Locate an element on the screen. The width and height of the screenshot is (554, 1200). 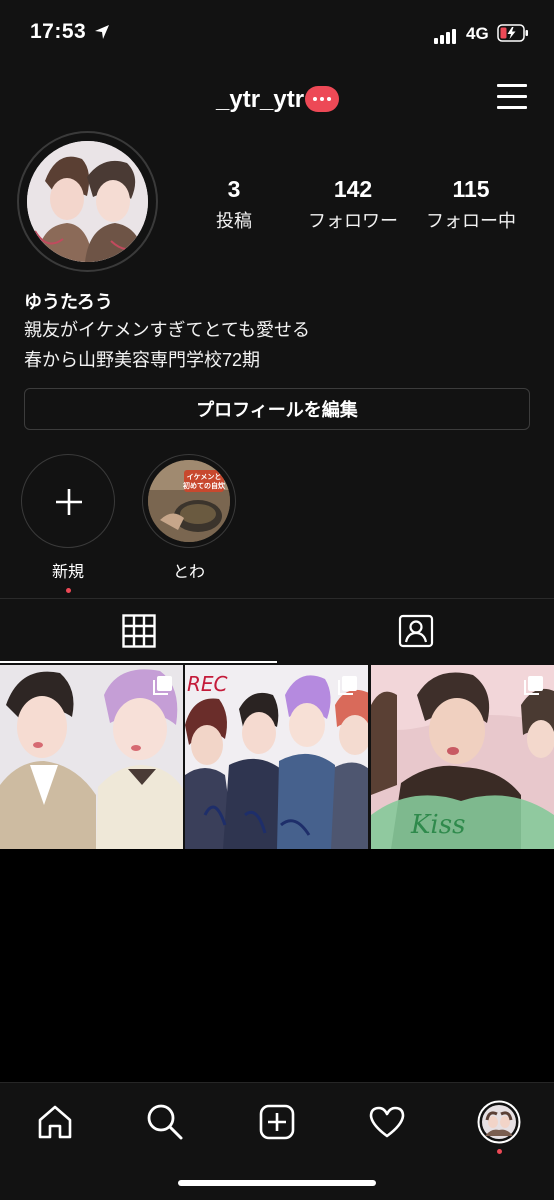
network-type: 4G is located at coordinates (477, 33).